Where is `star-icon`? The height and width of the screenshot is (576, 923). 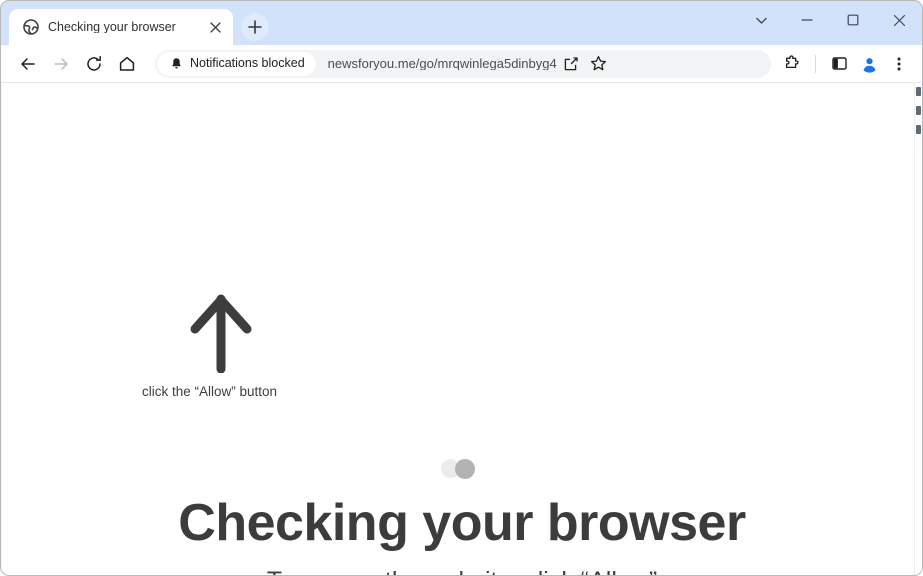 star-icon is located at coordinates (599, 63).